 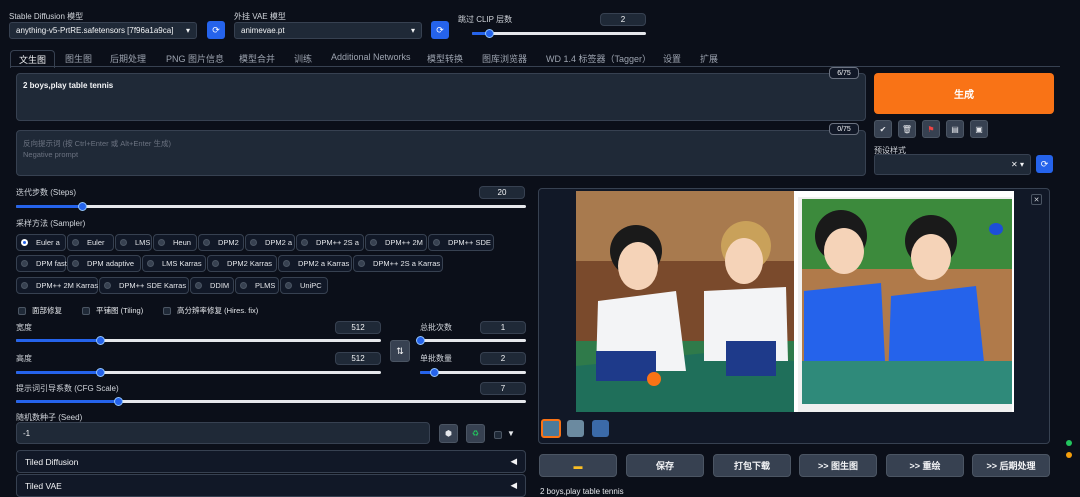 I want to click on sampler-option: DPM2 Karras, so click(x=242, y=263).